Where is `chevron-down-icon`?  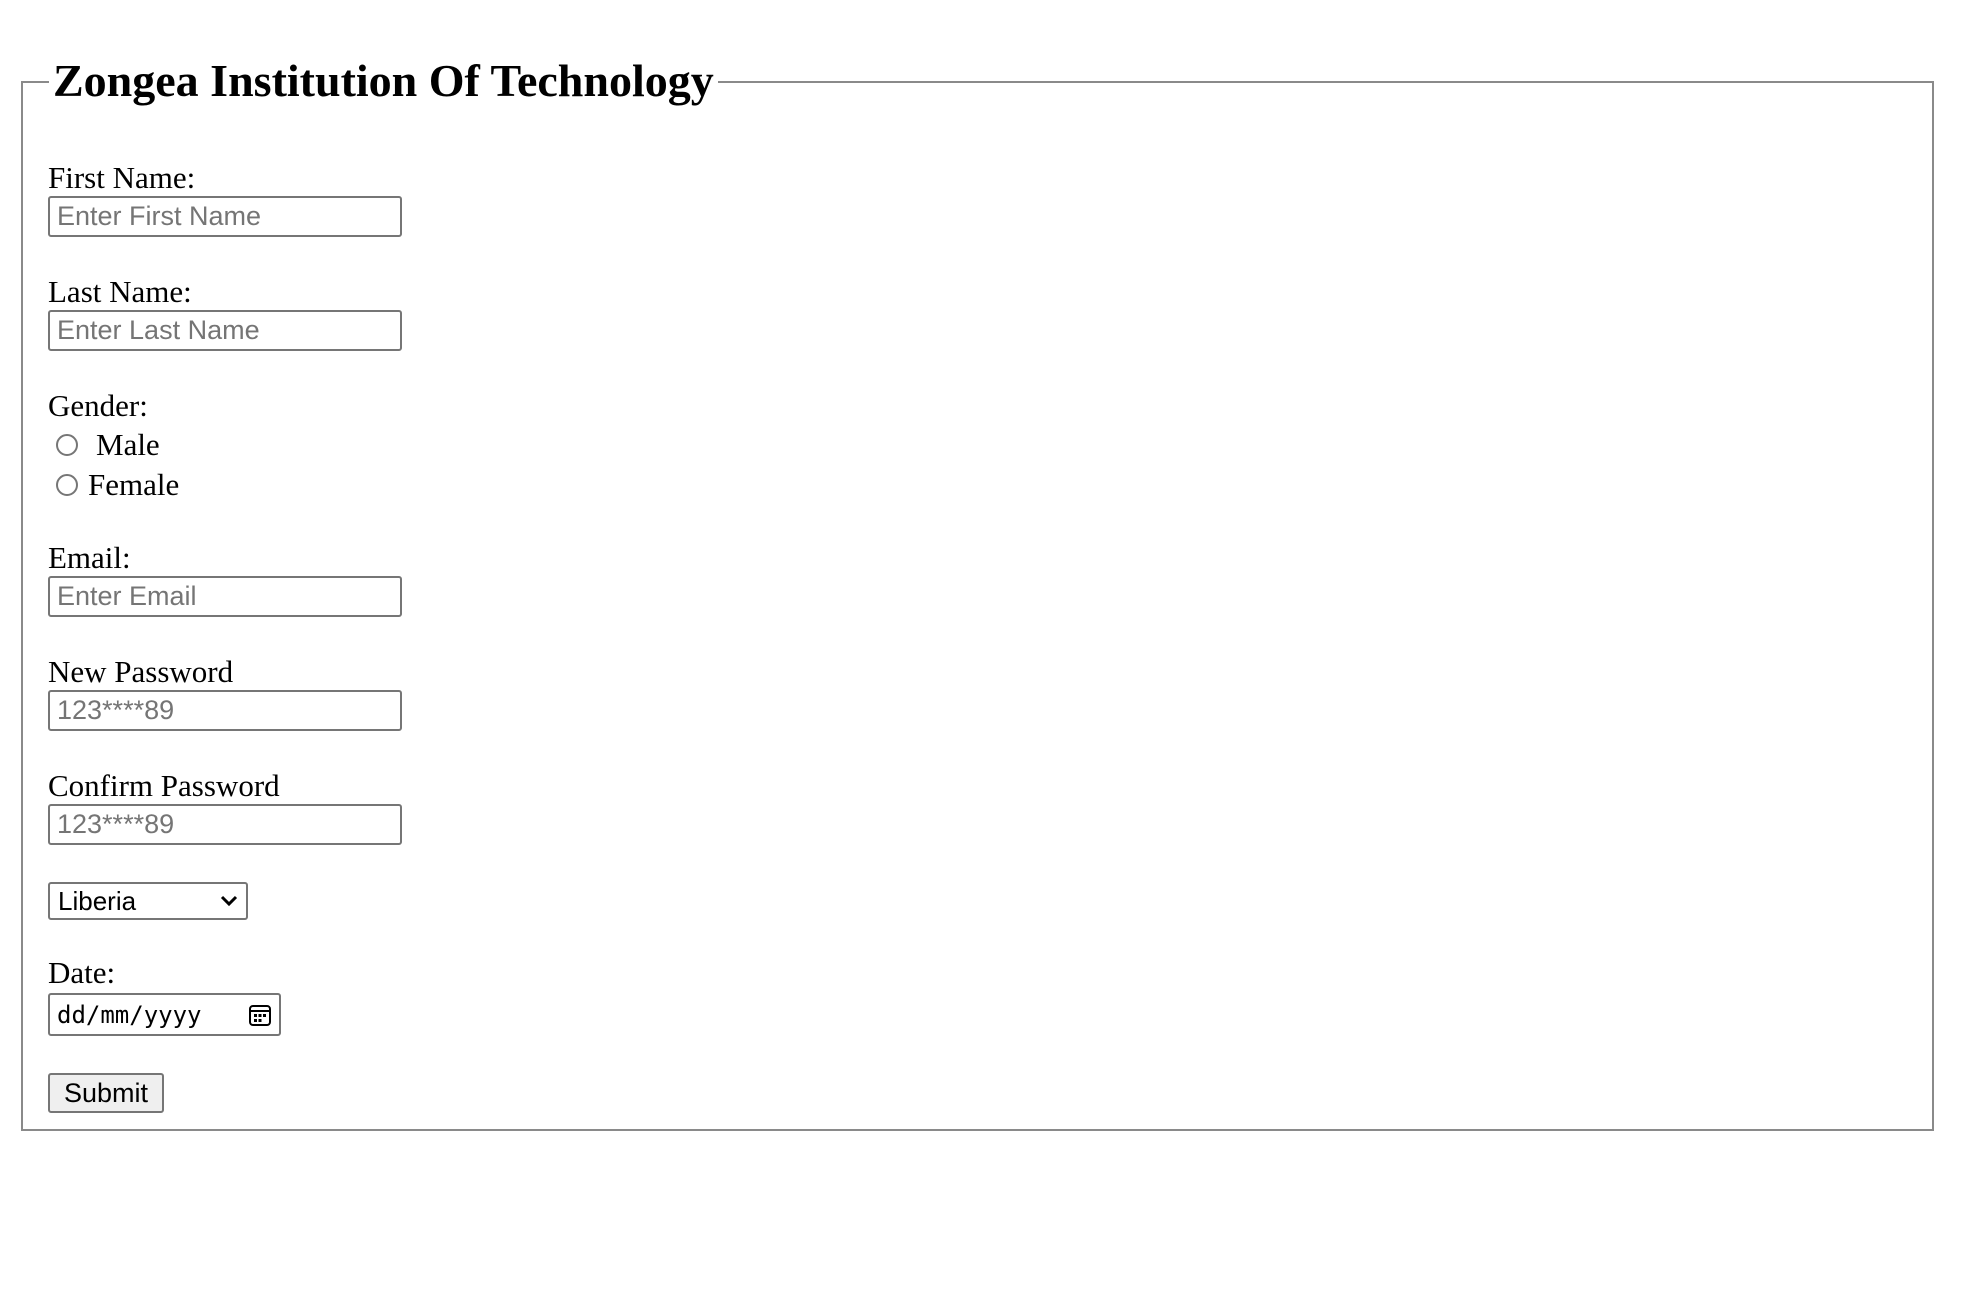 chevron-down-icon is located at coordinates (229, 901).